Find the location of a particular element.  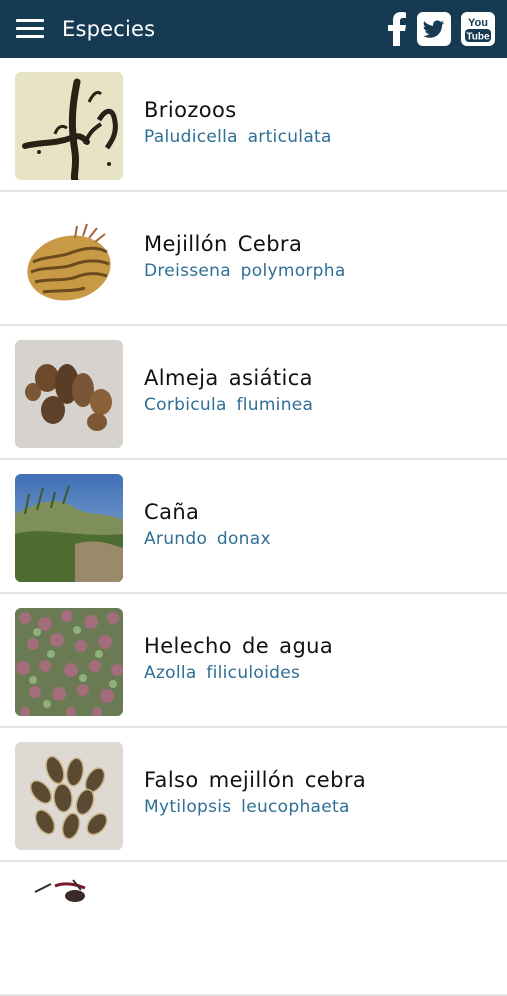

facebook-button is located at coordinates (397, 29).